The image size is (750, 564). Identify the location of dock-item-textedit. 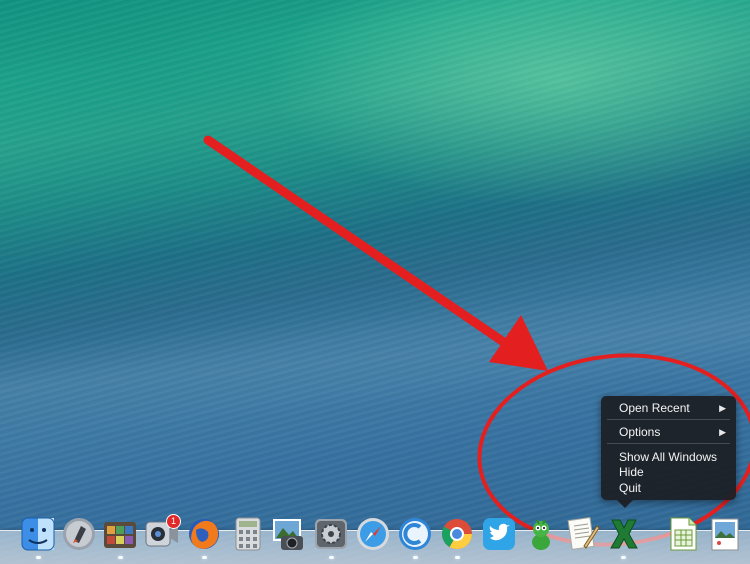
(582, 534).